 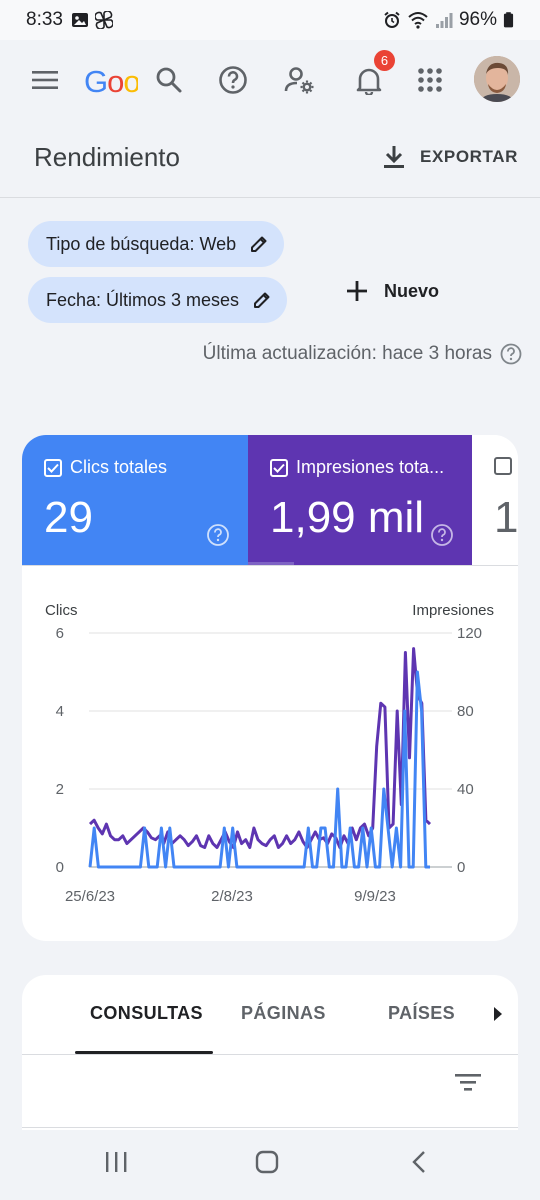 What do you see at coordinates (468, 1082) in the screenshot?
I see `filter-list-icon` at bounding box center [468, 1082].